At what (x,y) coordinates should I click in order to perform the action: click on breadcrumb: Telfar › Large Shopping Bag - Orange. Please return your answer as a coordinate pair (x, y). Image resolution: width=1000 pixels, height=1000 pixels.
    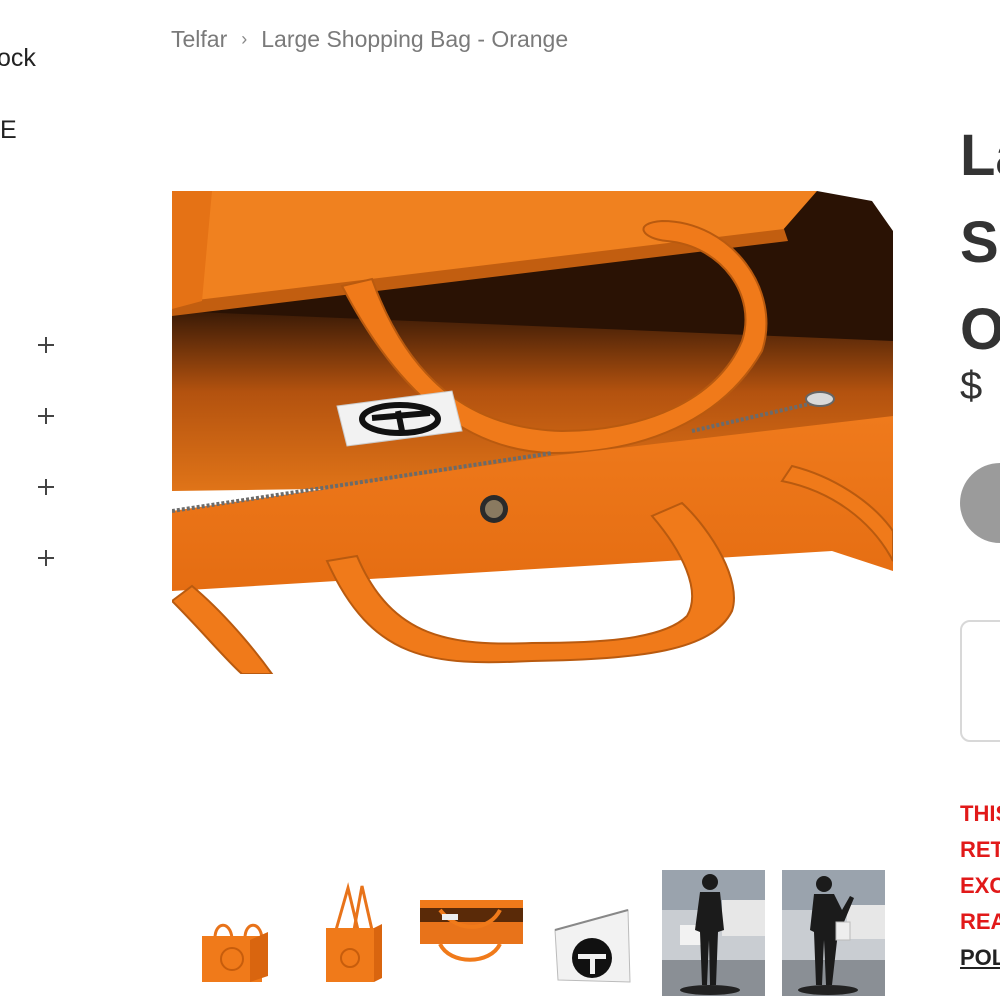
    Looking at the image, I should click on (369, 39).